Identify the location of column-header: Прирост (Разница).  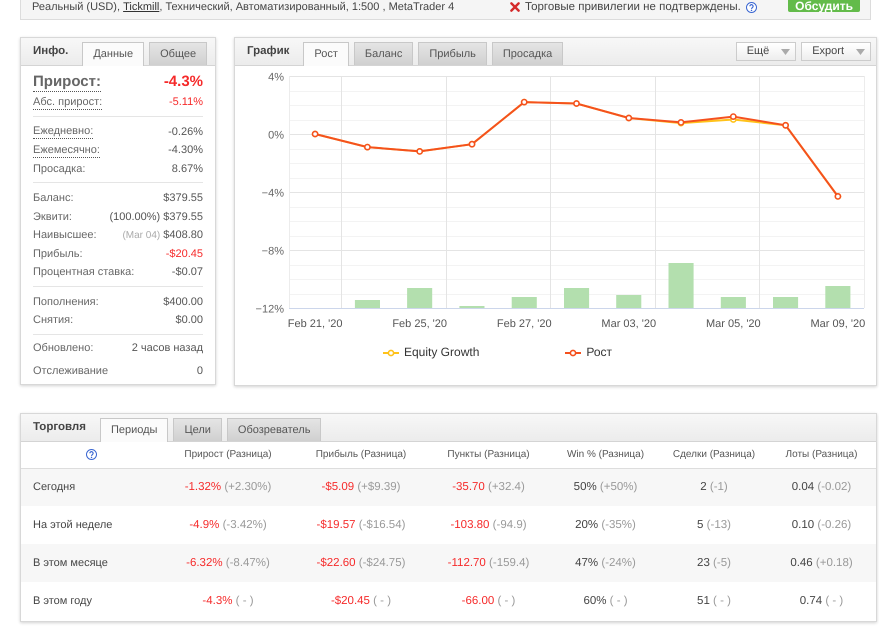
(228, 455).